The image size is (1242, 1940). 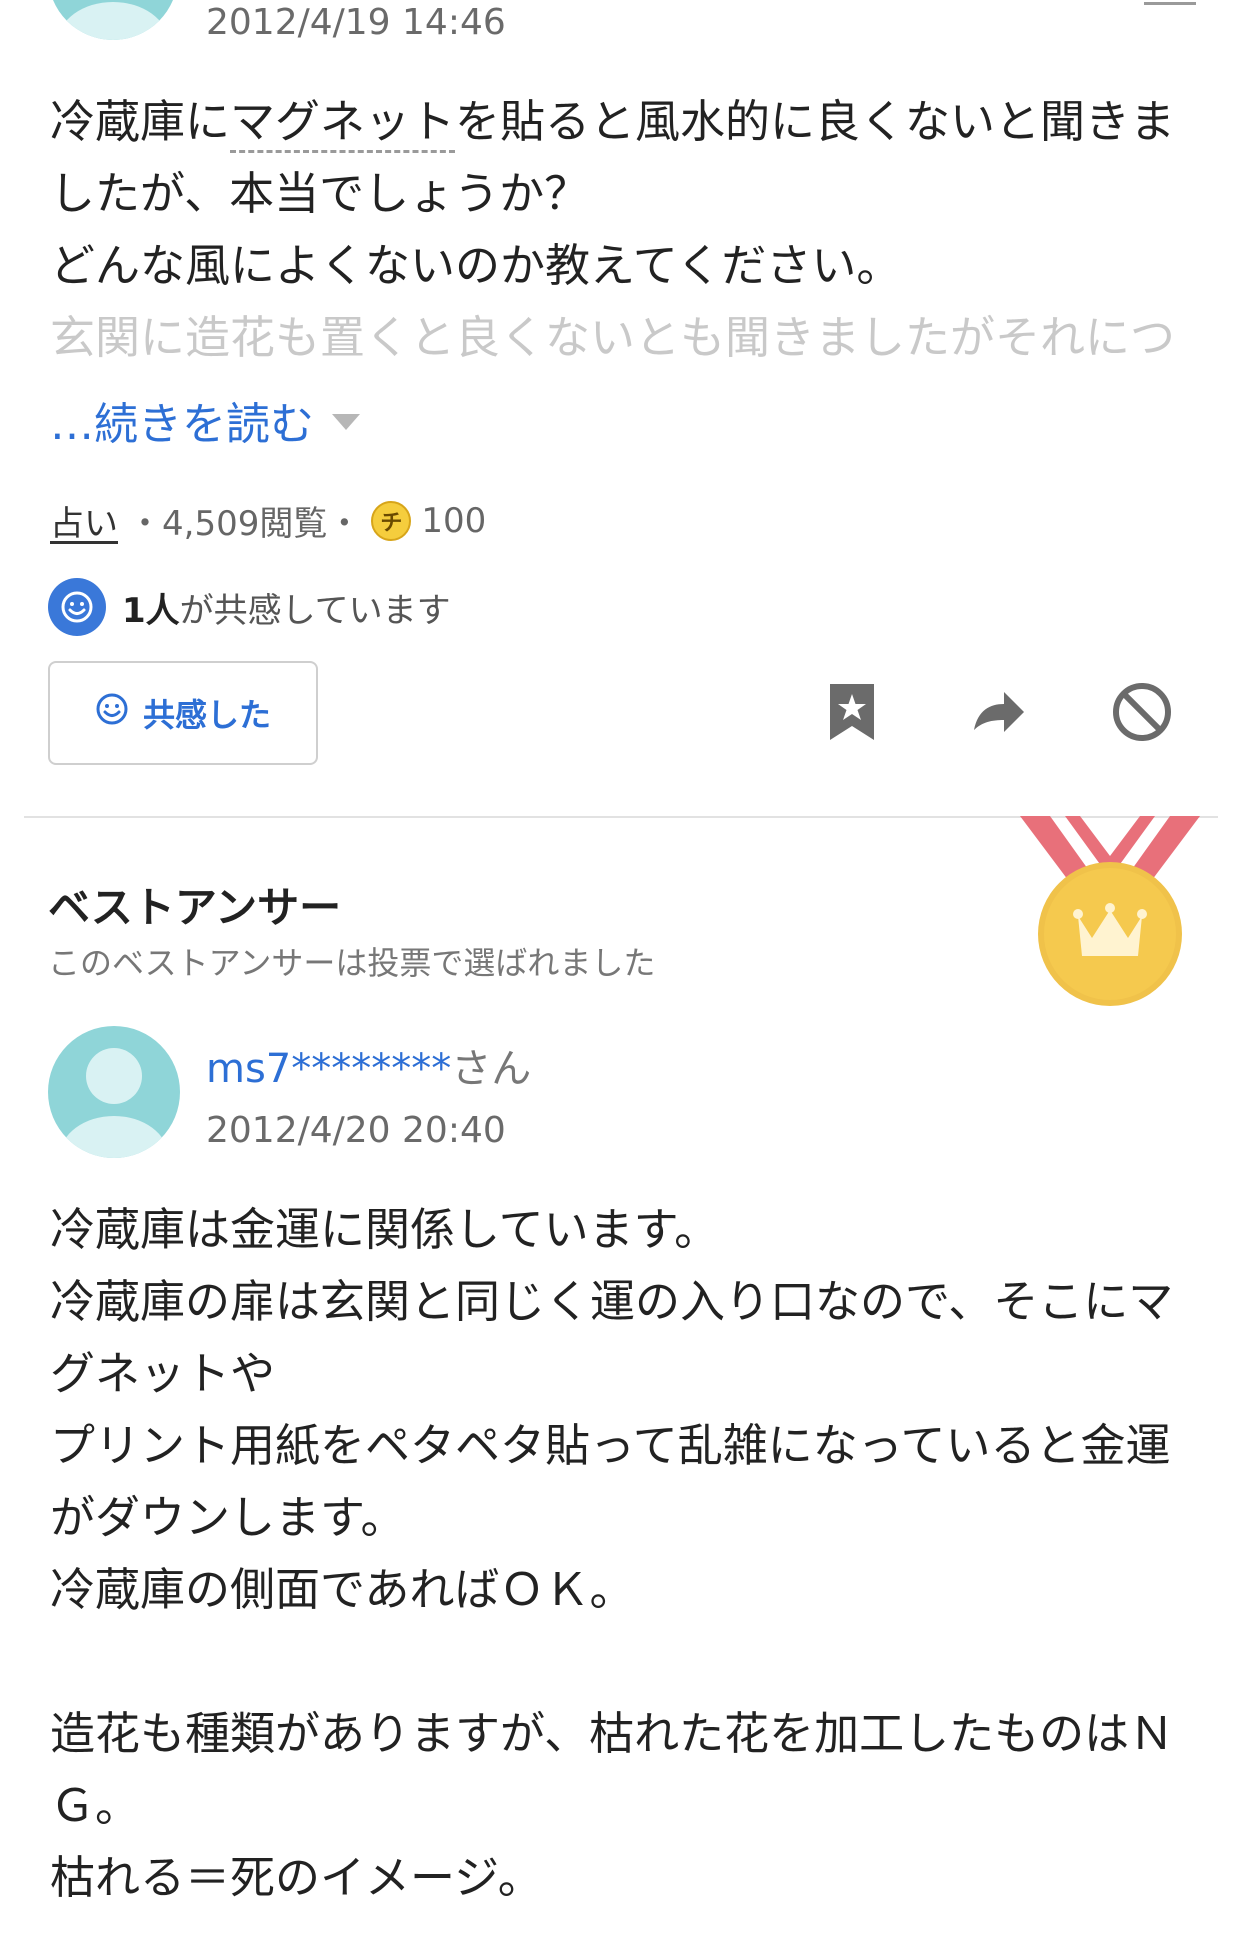 I want to click on empathize-button-label: 共感した, so click(x=206, y=715).